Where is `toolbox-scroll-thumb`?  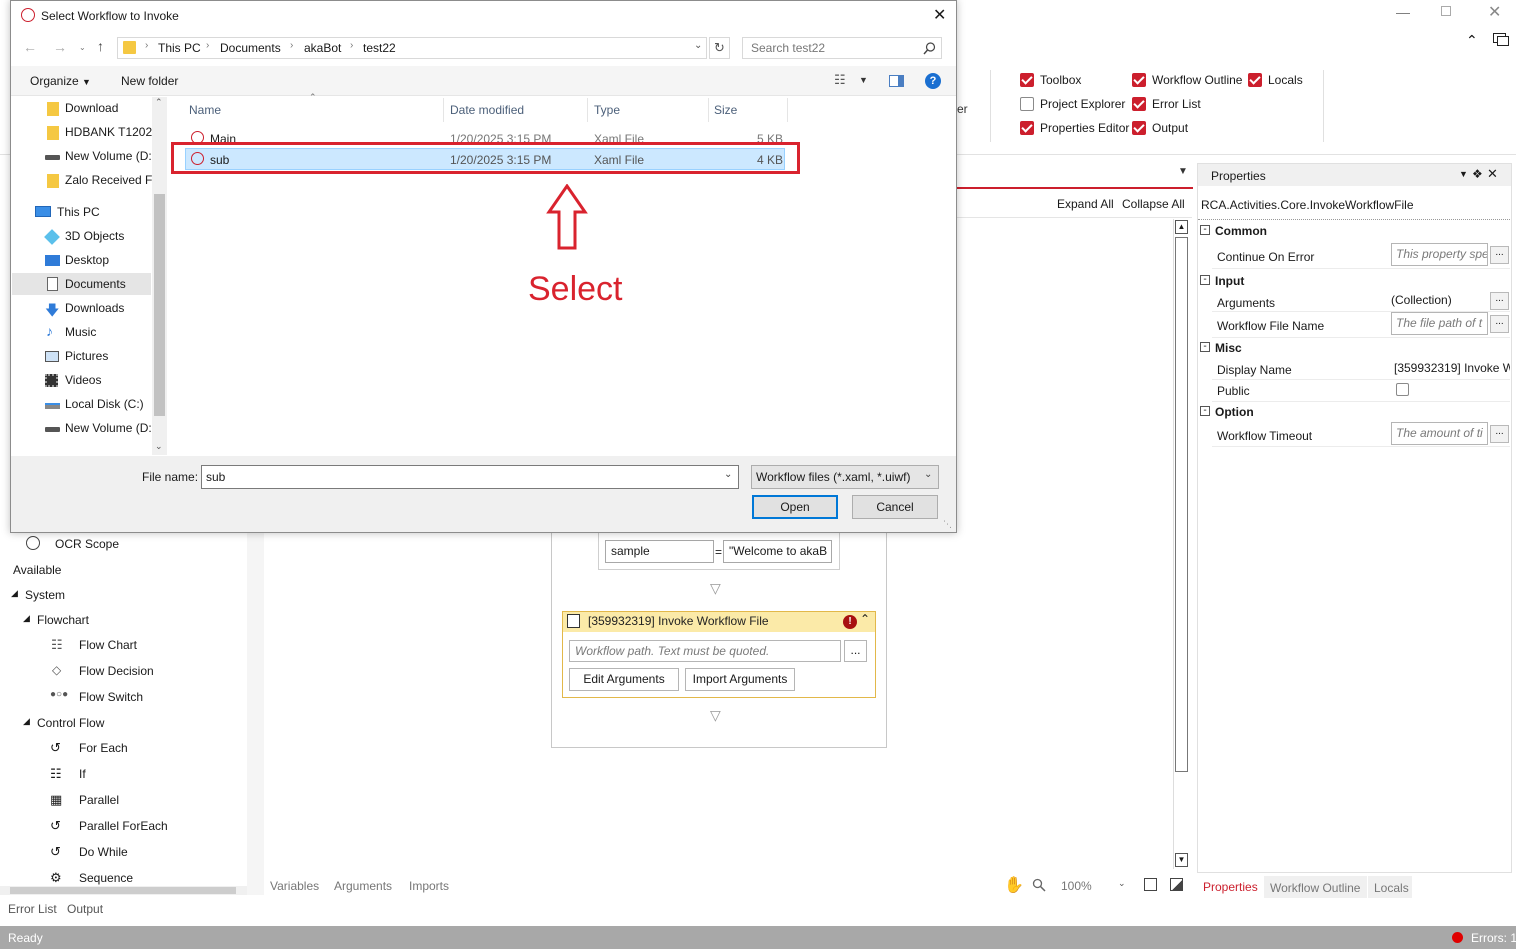
toolbox-scroll-thumb is located at coordinates (123, 890).